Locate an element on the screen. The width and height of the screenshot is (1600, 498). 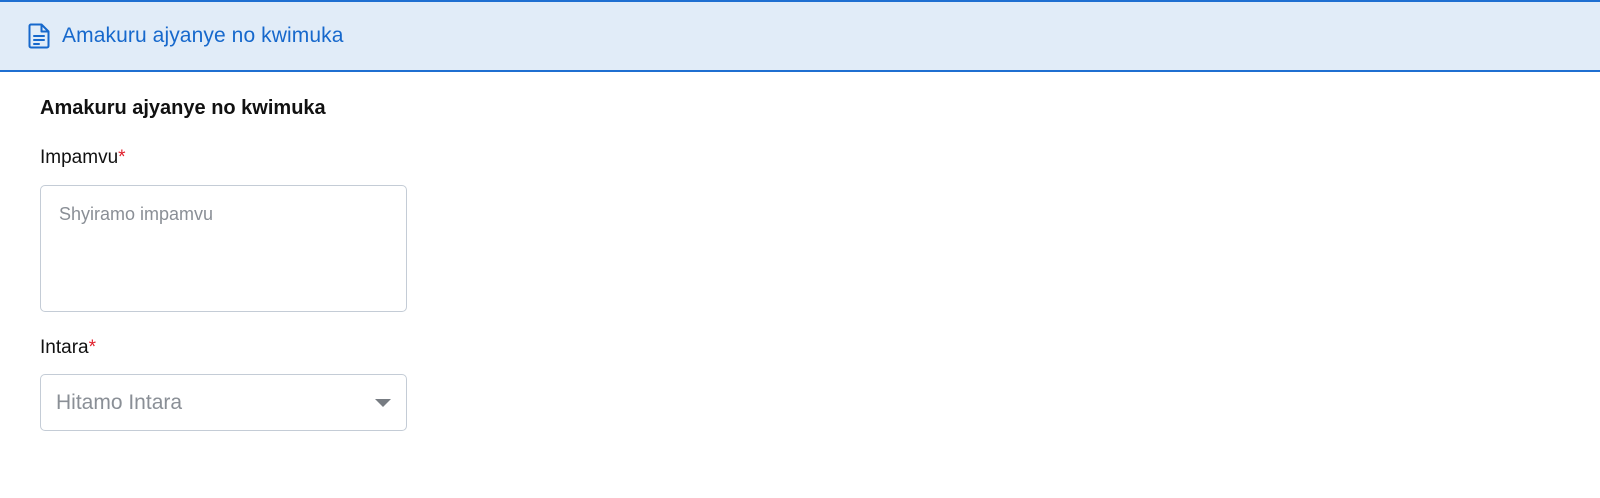
chevron-down-icon is located at coordinates (383, 403).